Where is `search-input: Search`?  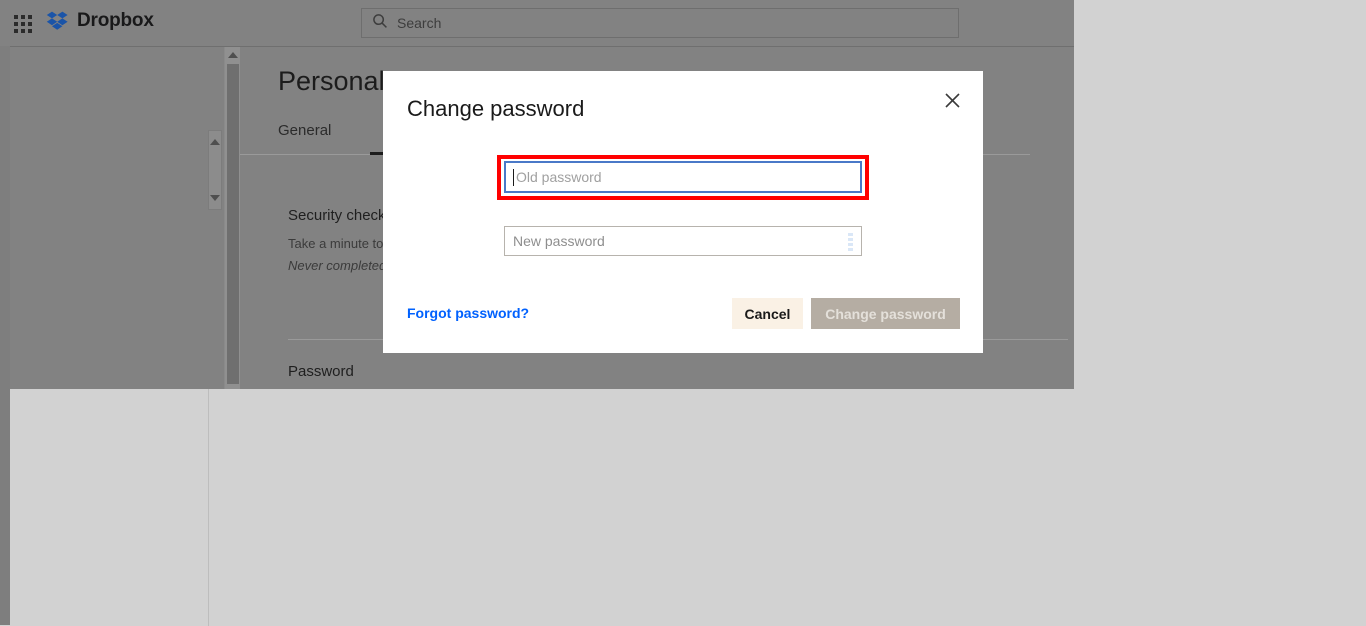 search-input: Search is located at coordinates (660, 23).